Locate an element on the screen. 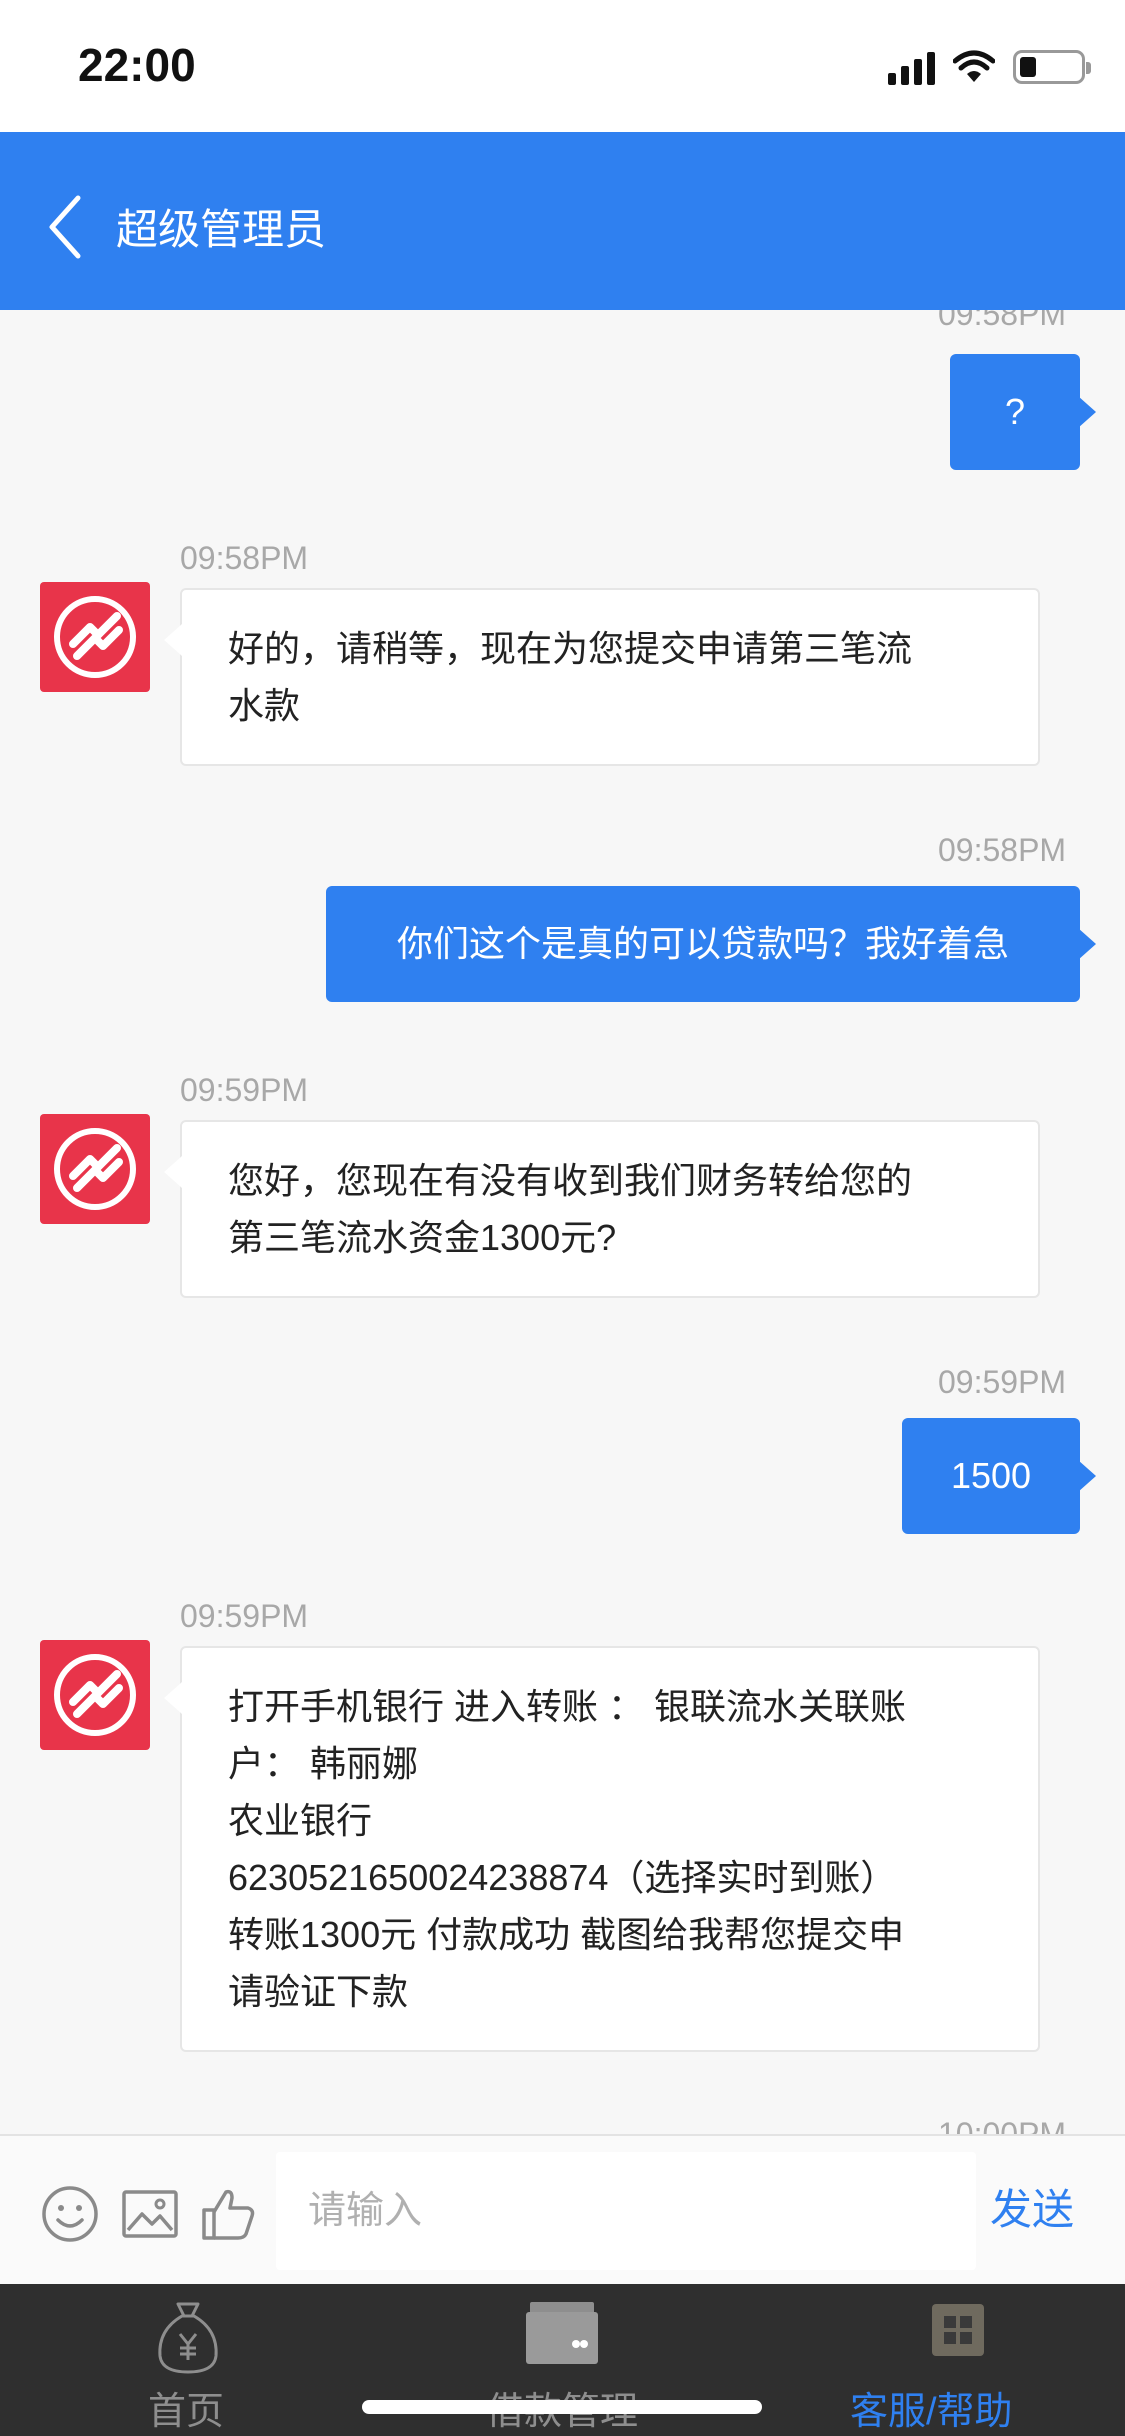 This screenshot has height=2436, width=1125. message-text-line: 户： 韩丽娜 is located at coordinates (323, 1763).